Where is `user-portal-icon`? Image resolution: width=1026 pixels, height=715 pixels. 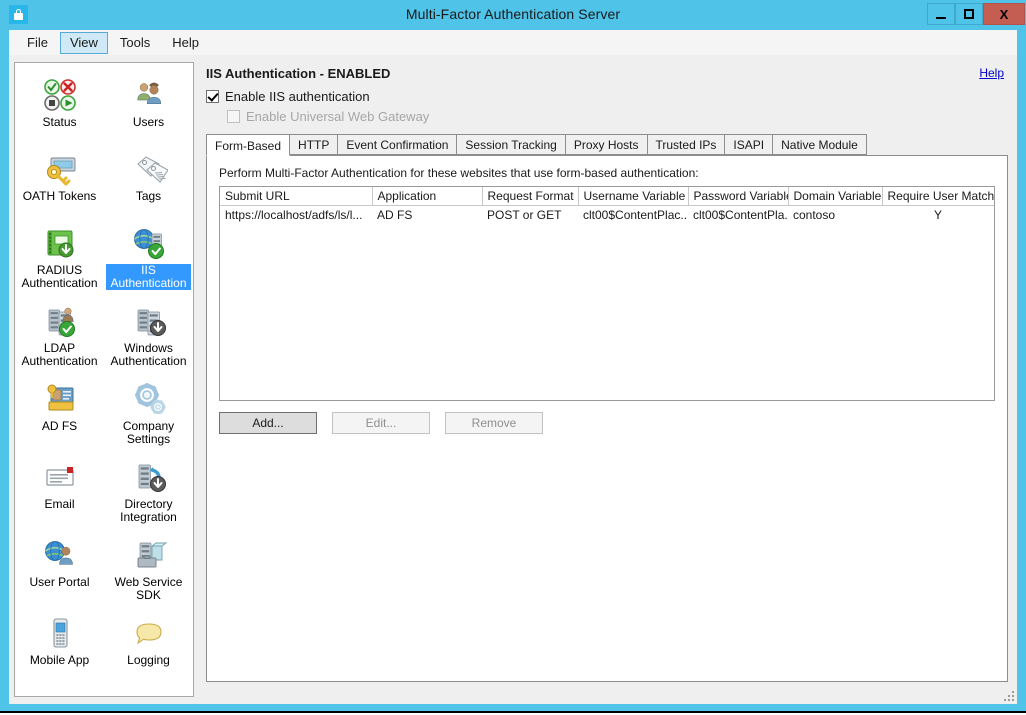 user-portal-icon is located at coordinates (60, 555).